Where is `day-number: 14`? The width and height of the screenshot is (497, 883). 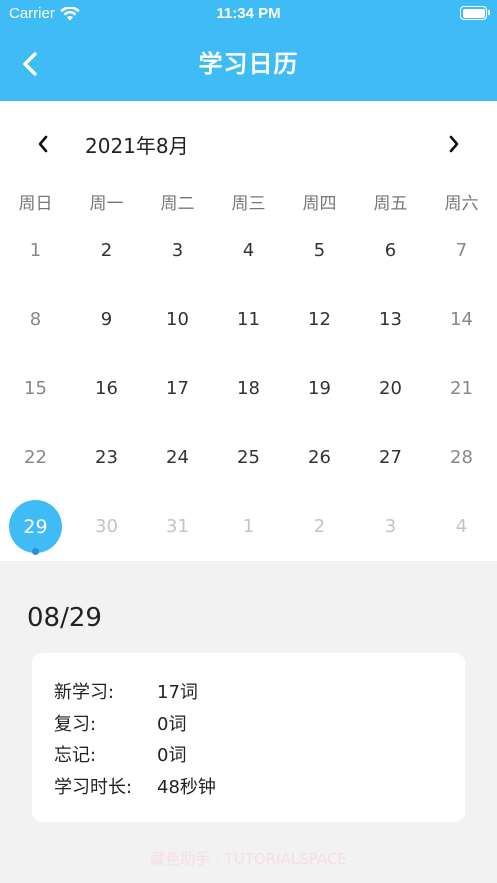 day-number: 14 is located at coordinates (461, 319).